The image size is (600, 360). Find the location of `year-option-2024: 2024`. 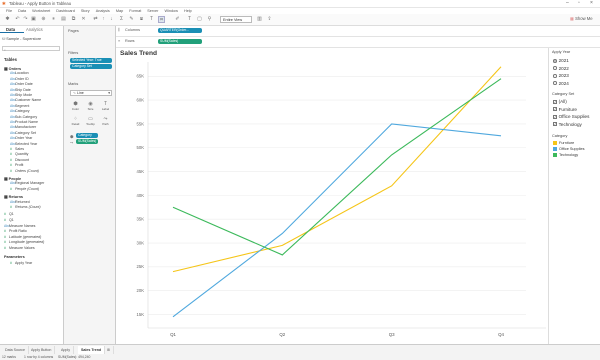

year-option-2024: 2024 is located at coordinates (561, 83).